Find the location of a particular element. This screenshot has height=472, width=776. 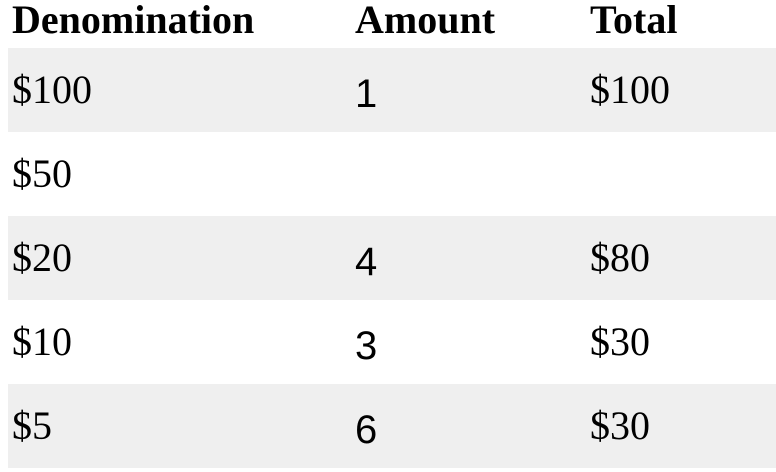

total-cell: $80 is located at coordinates (620, 257).